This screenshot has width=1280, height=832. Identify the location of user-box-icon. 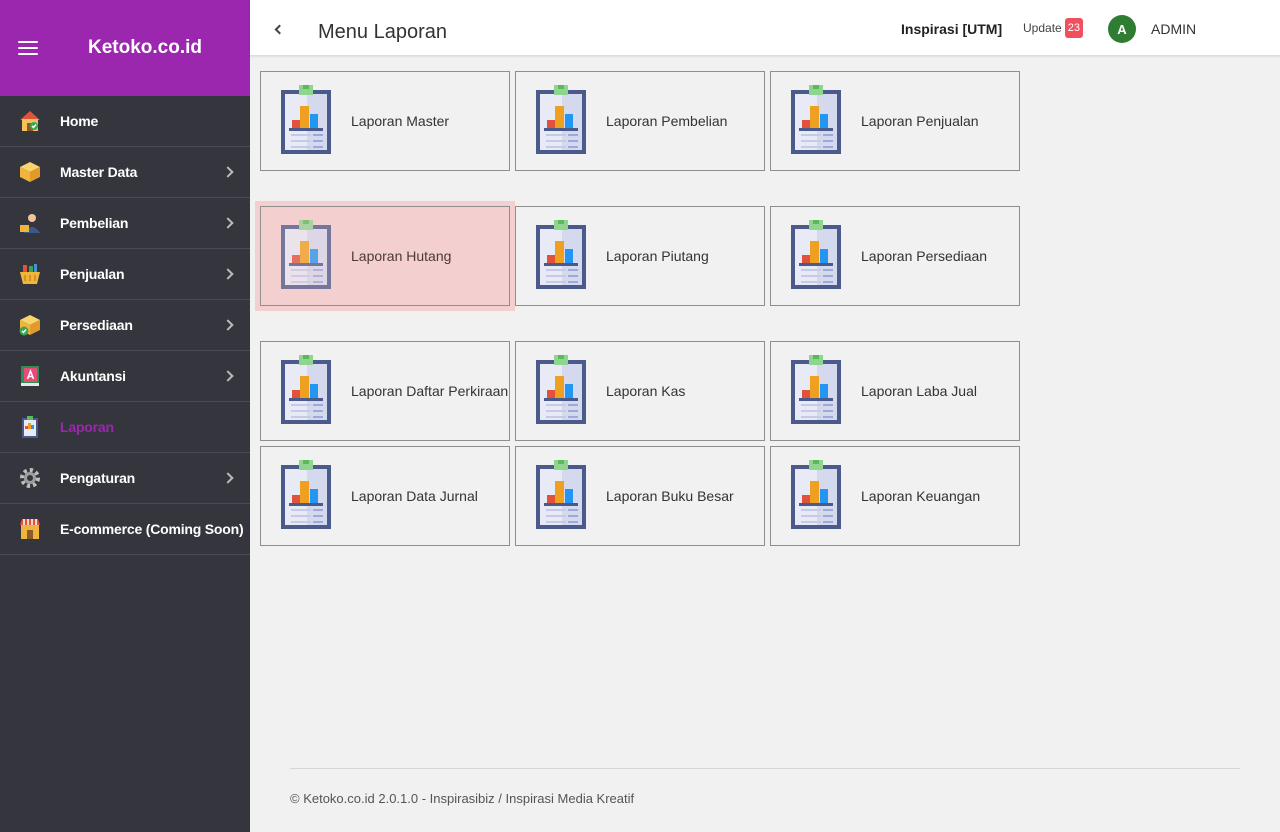
(30, 223).